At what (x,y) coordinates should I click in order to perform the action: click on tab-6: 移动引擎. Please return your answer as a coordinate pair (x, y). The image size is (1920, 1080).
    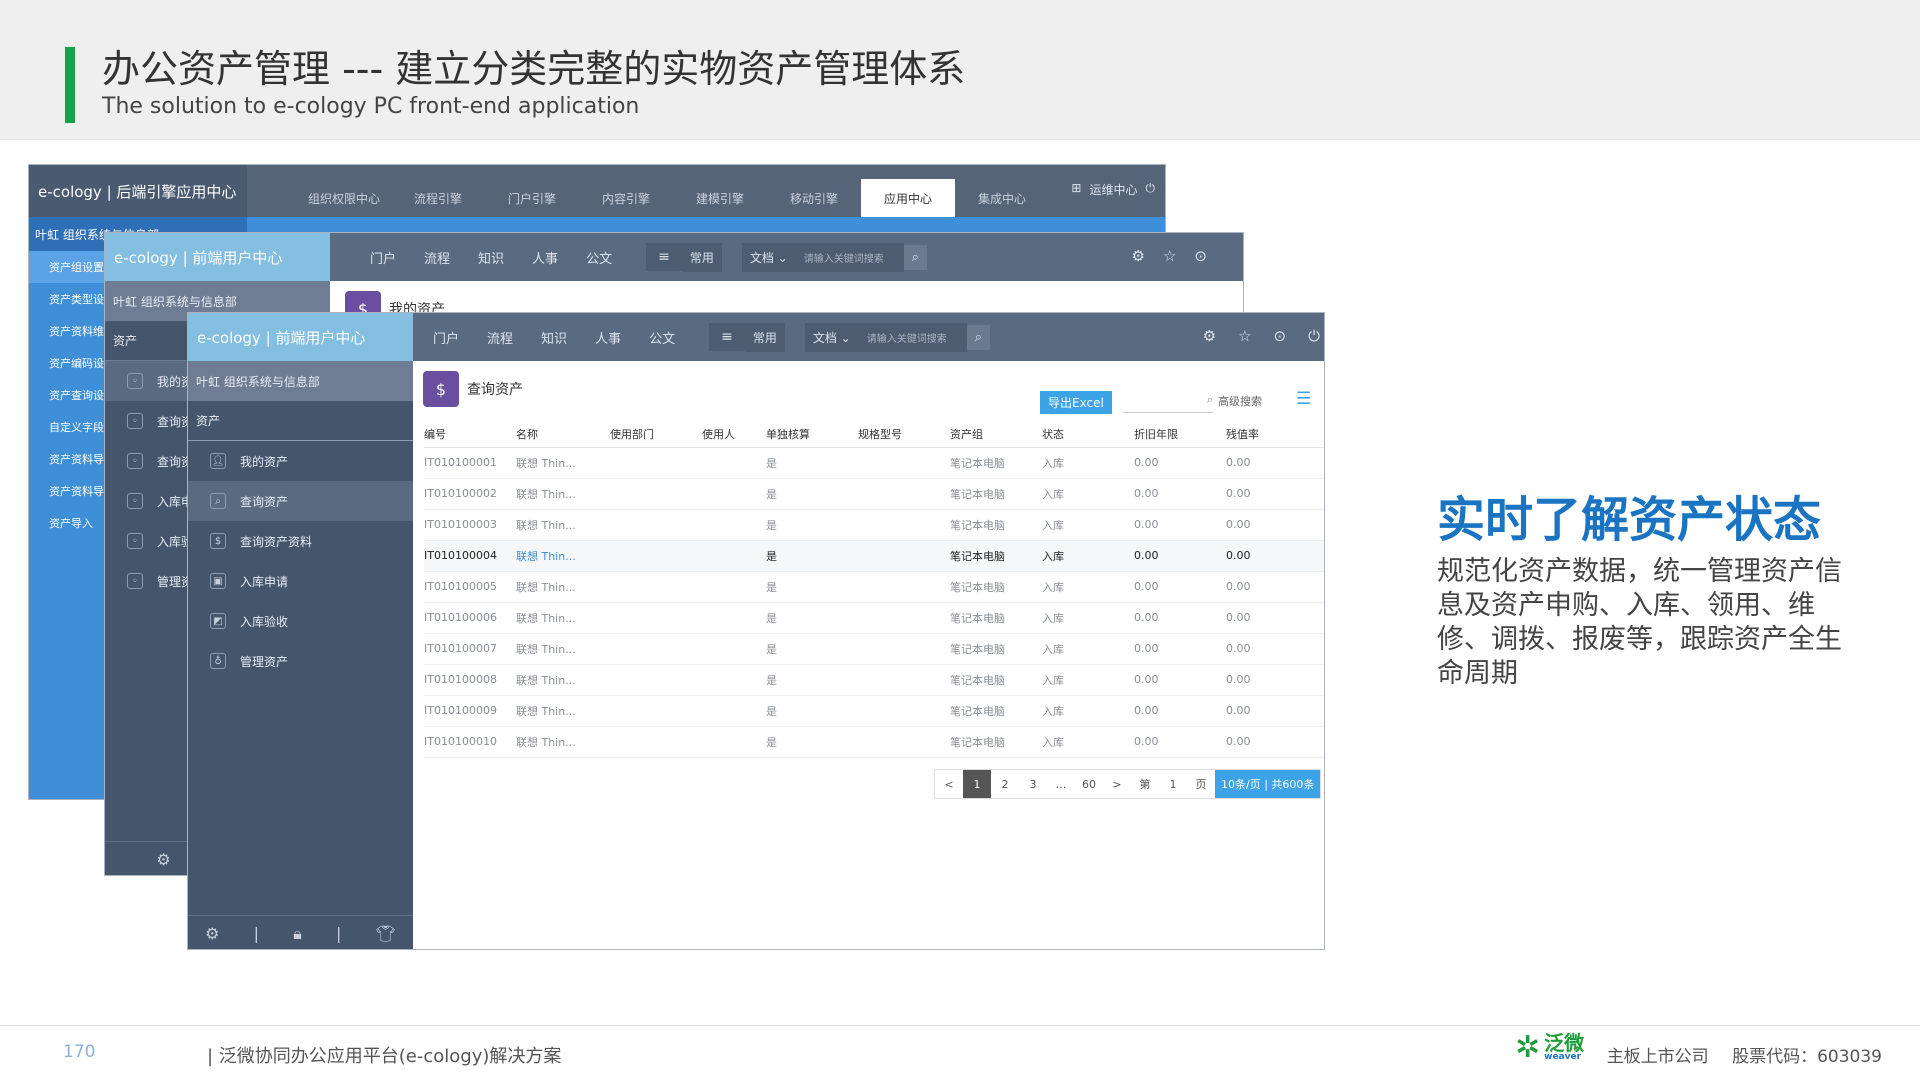
    Looking at the image, I should click on (814, 198).